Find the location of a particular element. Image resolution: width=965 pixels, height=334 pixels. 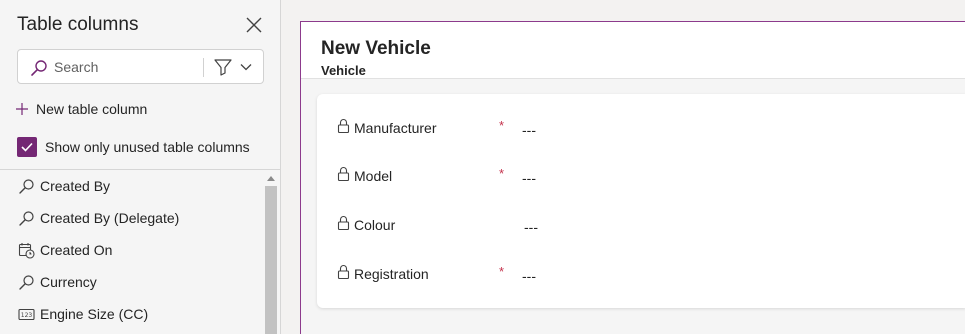

search-box is located at coordinates (140, 66).